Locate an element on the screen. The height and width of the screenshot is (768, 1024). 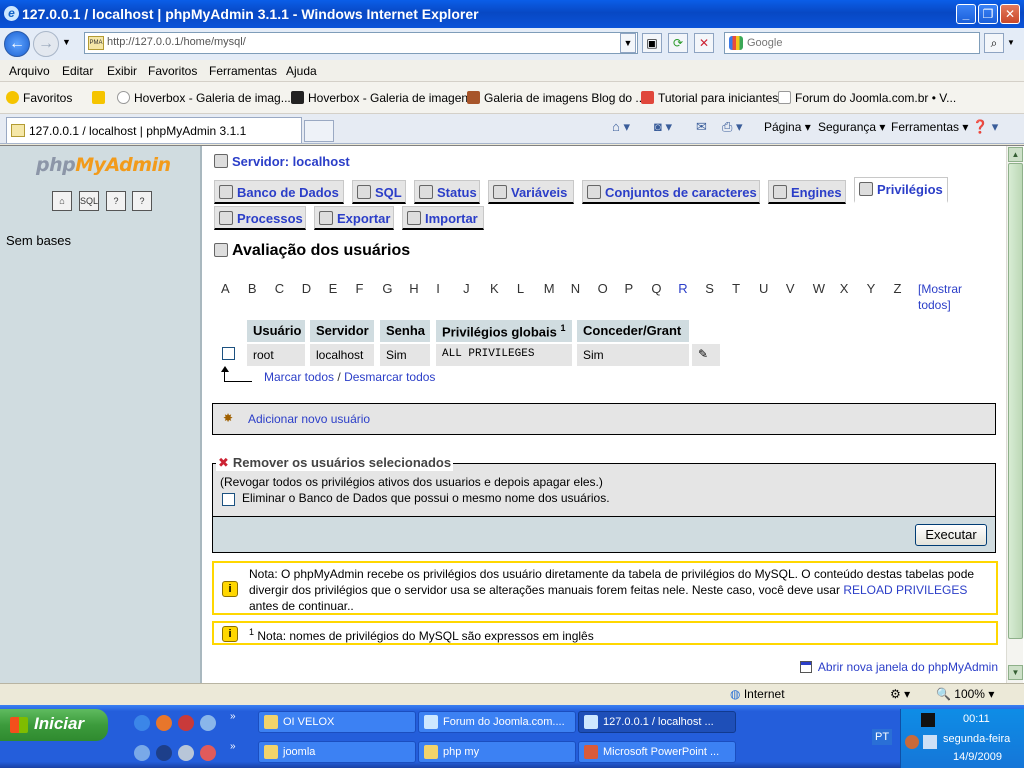
unmark-all-link: Desmarcar todos is located at coordinates (389, 377).